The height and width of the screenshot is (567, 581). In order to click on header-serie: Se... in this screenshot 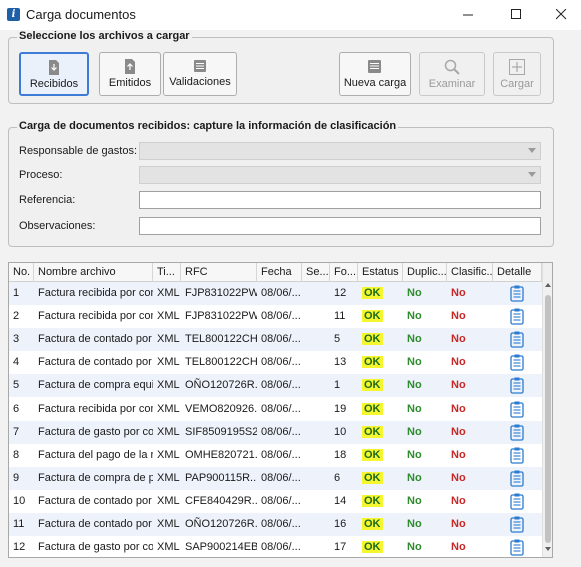, I will do `click(316, 272)`.